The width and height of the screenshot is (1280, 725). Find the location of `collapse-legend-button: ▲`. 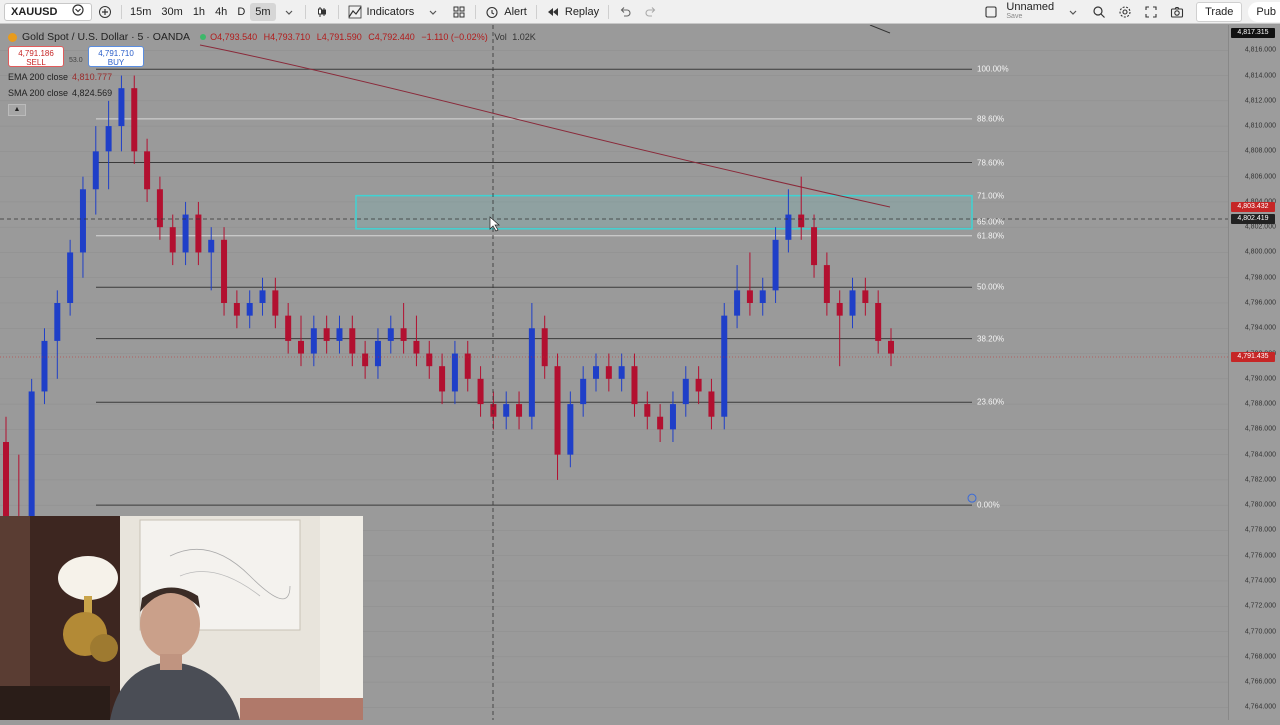

collapse-legend-button: ▲ is located at coordinates (17, 110).